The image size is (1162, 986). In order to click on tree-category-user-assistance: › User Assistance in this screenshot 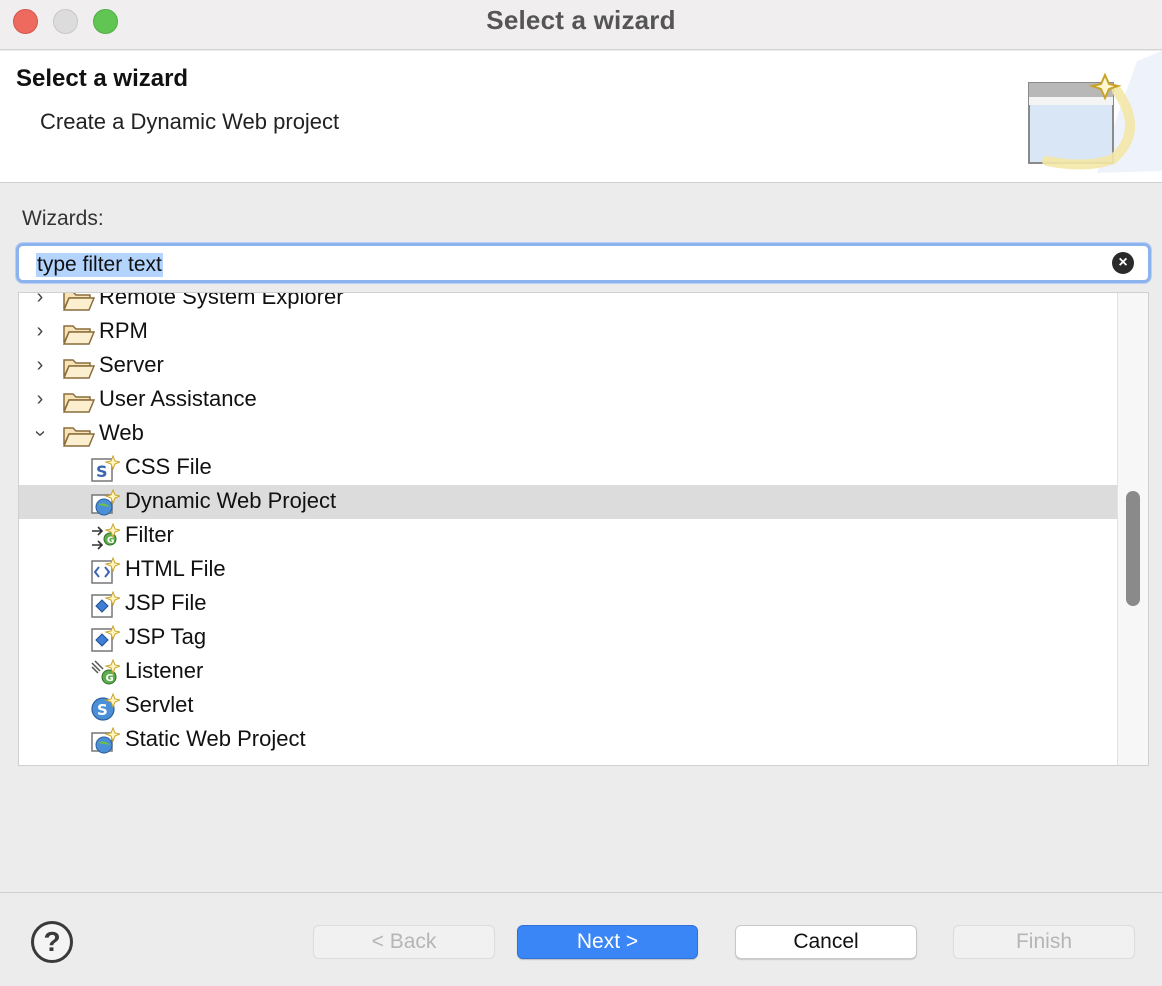, I will do `click(569, 400)`.